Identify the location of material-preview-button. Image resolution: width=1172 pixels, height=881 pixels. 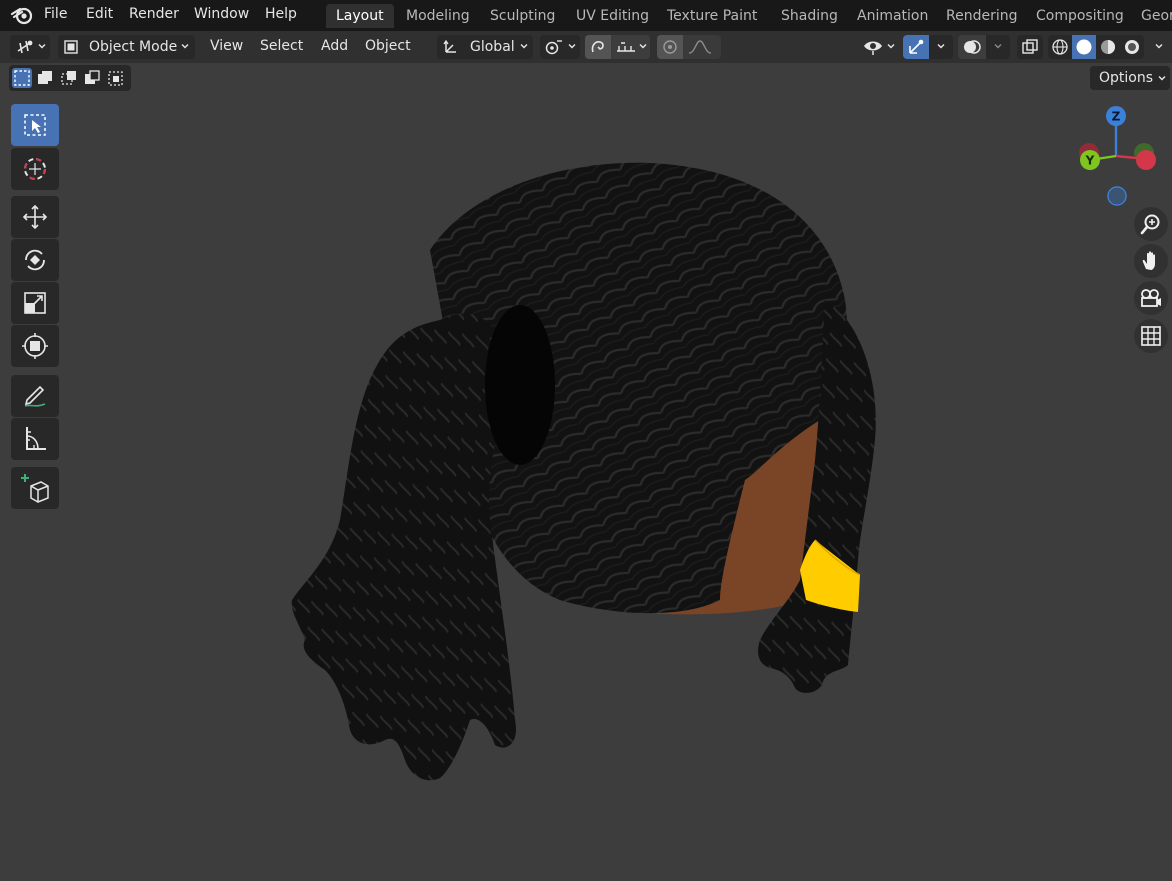
(1108, 47).